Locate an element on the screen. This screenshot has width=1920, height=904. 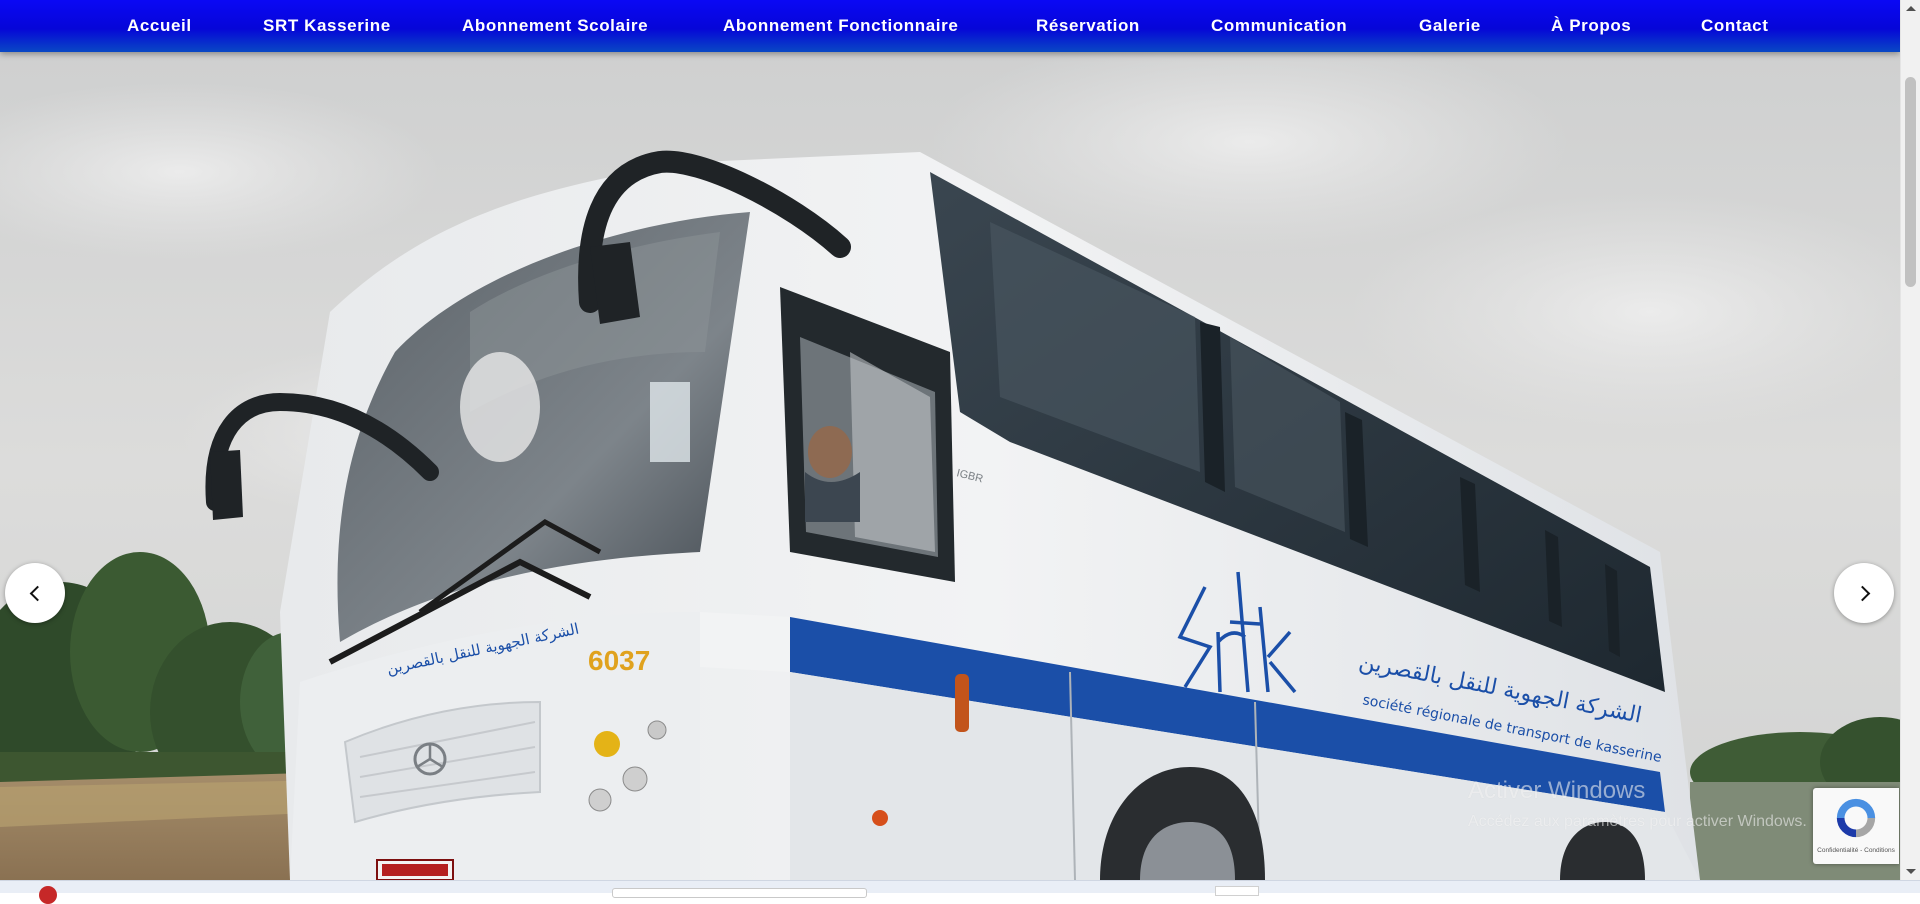
nav-item-a-propos: À Propos is located at coordinates (1591, 26).